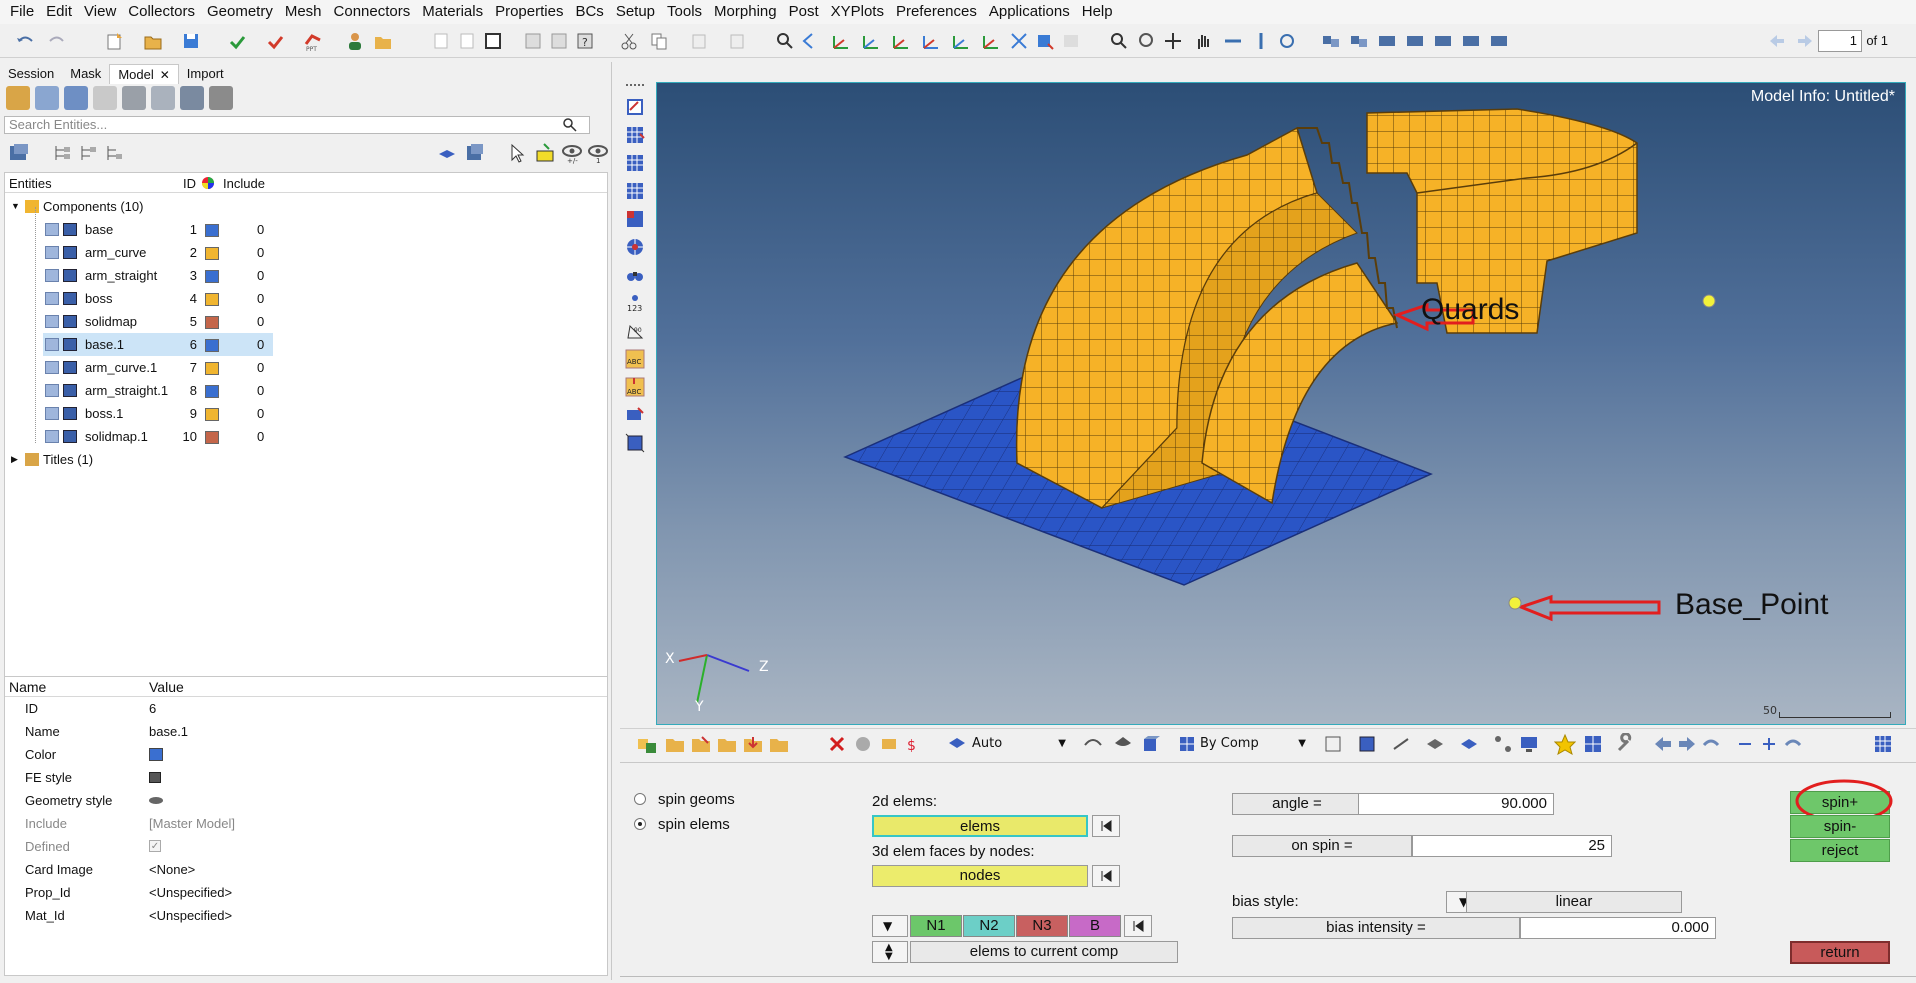  What do you see at coordinates (701, 744) in the screenshot?
I see `folder-edit-icon` at bounding box center [701, 744].